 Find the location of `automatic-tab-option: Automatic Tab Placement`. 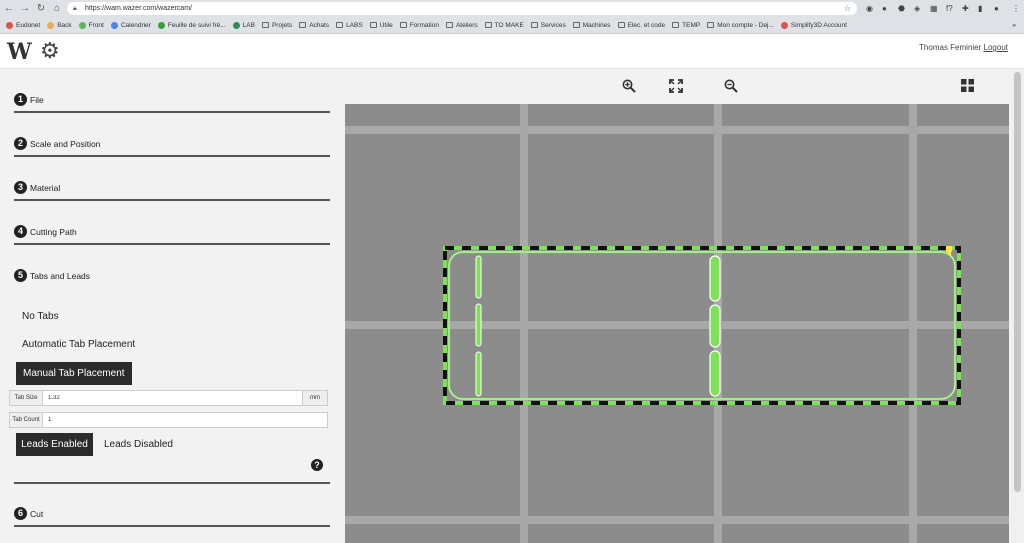

automatic-tab-option: Automatic Tab Placement is located at coordinates (78, 344).